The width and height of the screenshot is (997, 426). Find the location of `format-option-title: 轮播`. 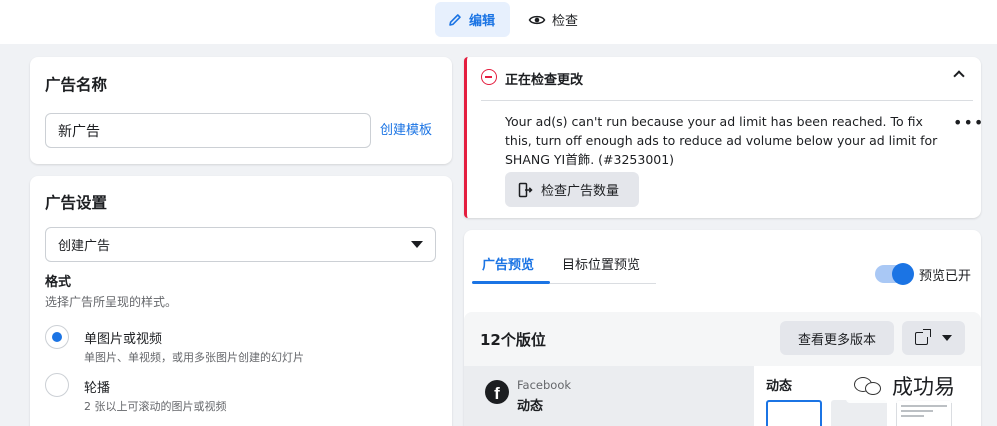

format-option-title: 轮播 is located at coordinates (97, 388).